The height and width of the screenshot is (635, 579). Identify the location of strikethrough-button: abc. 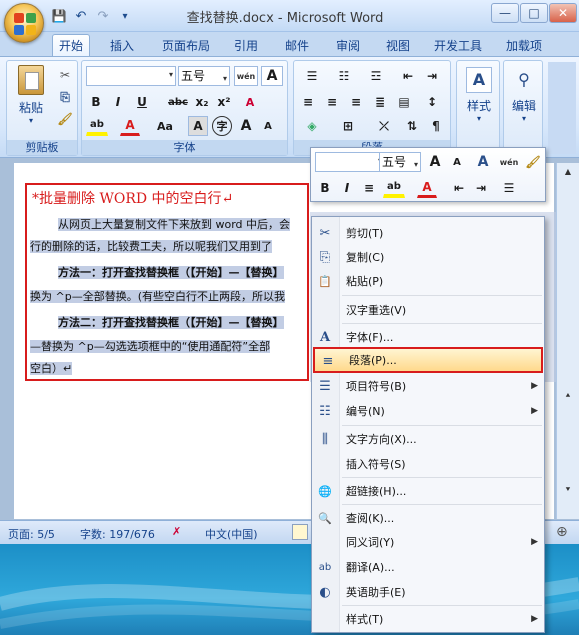
(178, 102).